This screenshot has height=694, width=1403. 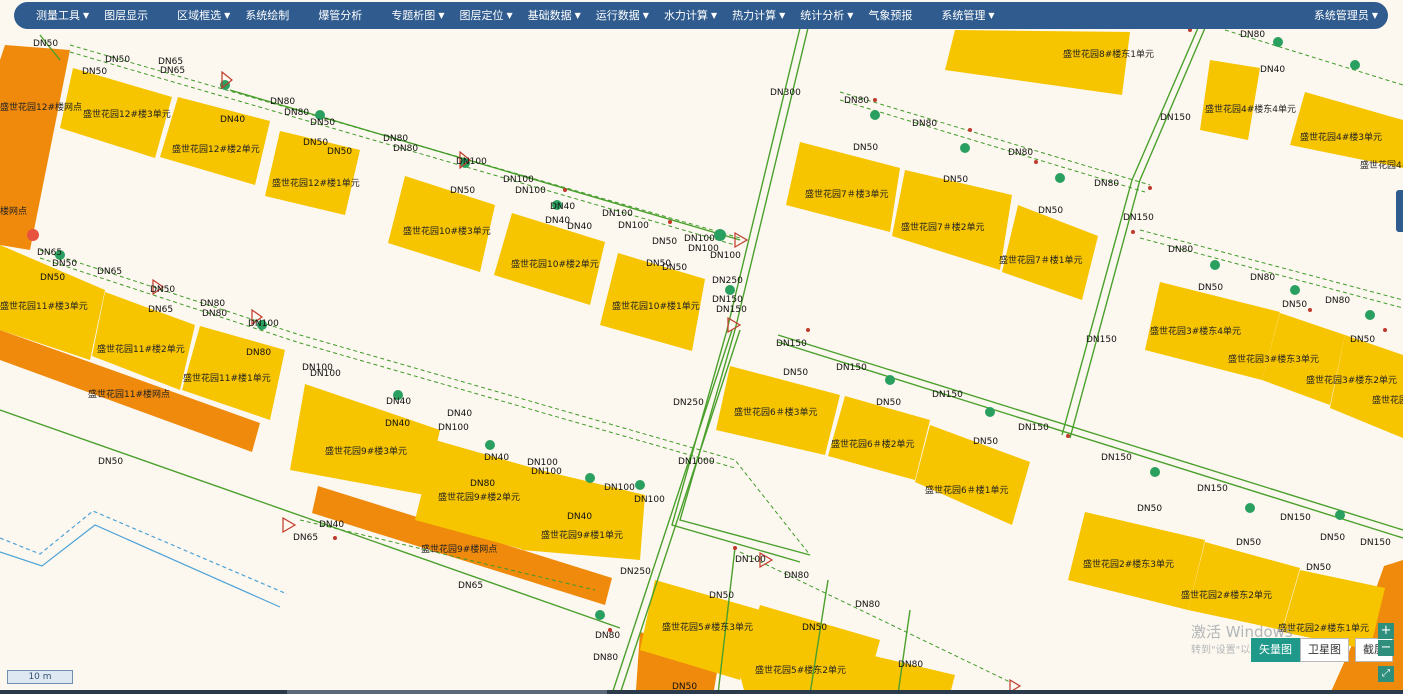 What do you see at coordinates (1399, 211) in the screenshot?
I see `side-panel-handle` at bounding box center [1399, 211].